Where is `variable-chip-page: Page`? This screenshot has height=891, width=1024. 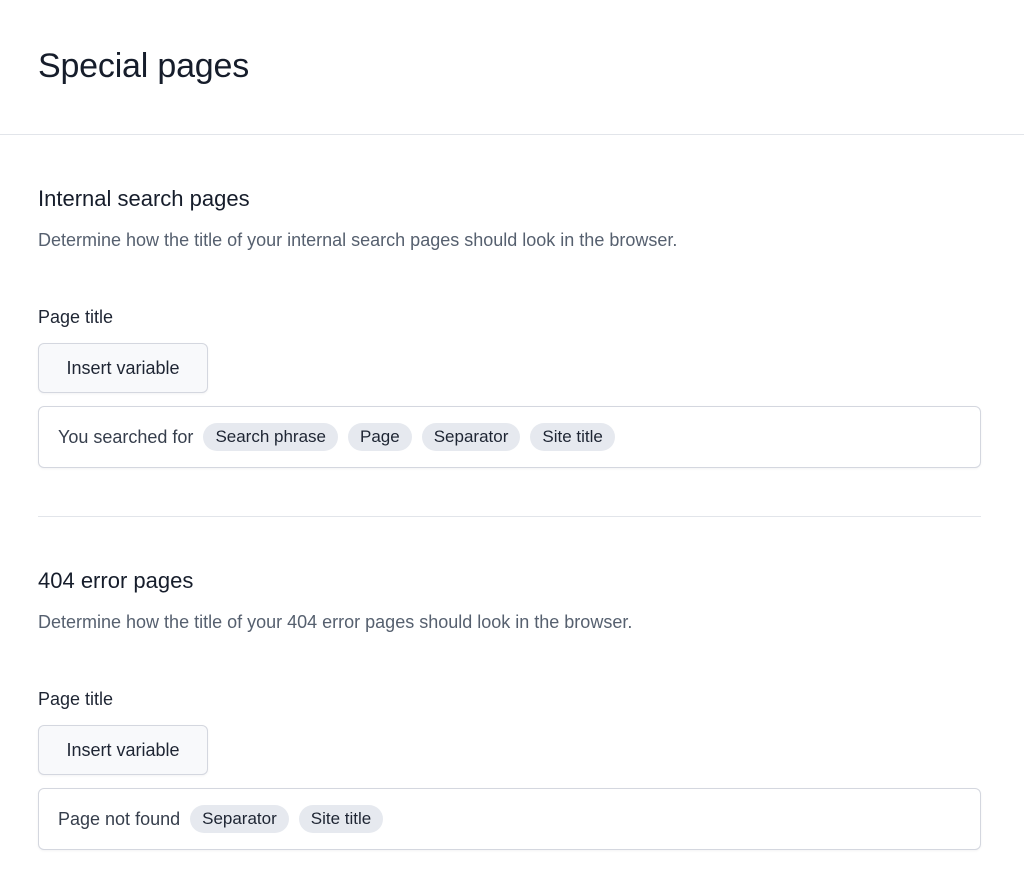 variable-chip-page: Page is located at coordinates (380, 437).